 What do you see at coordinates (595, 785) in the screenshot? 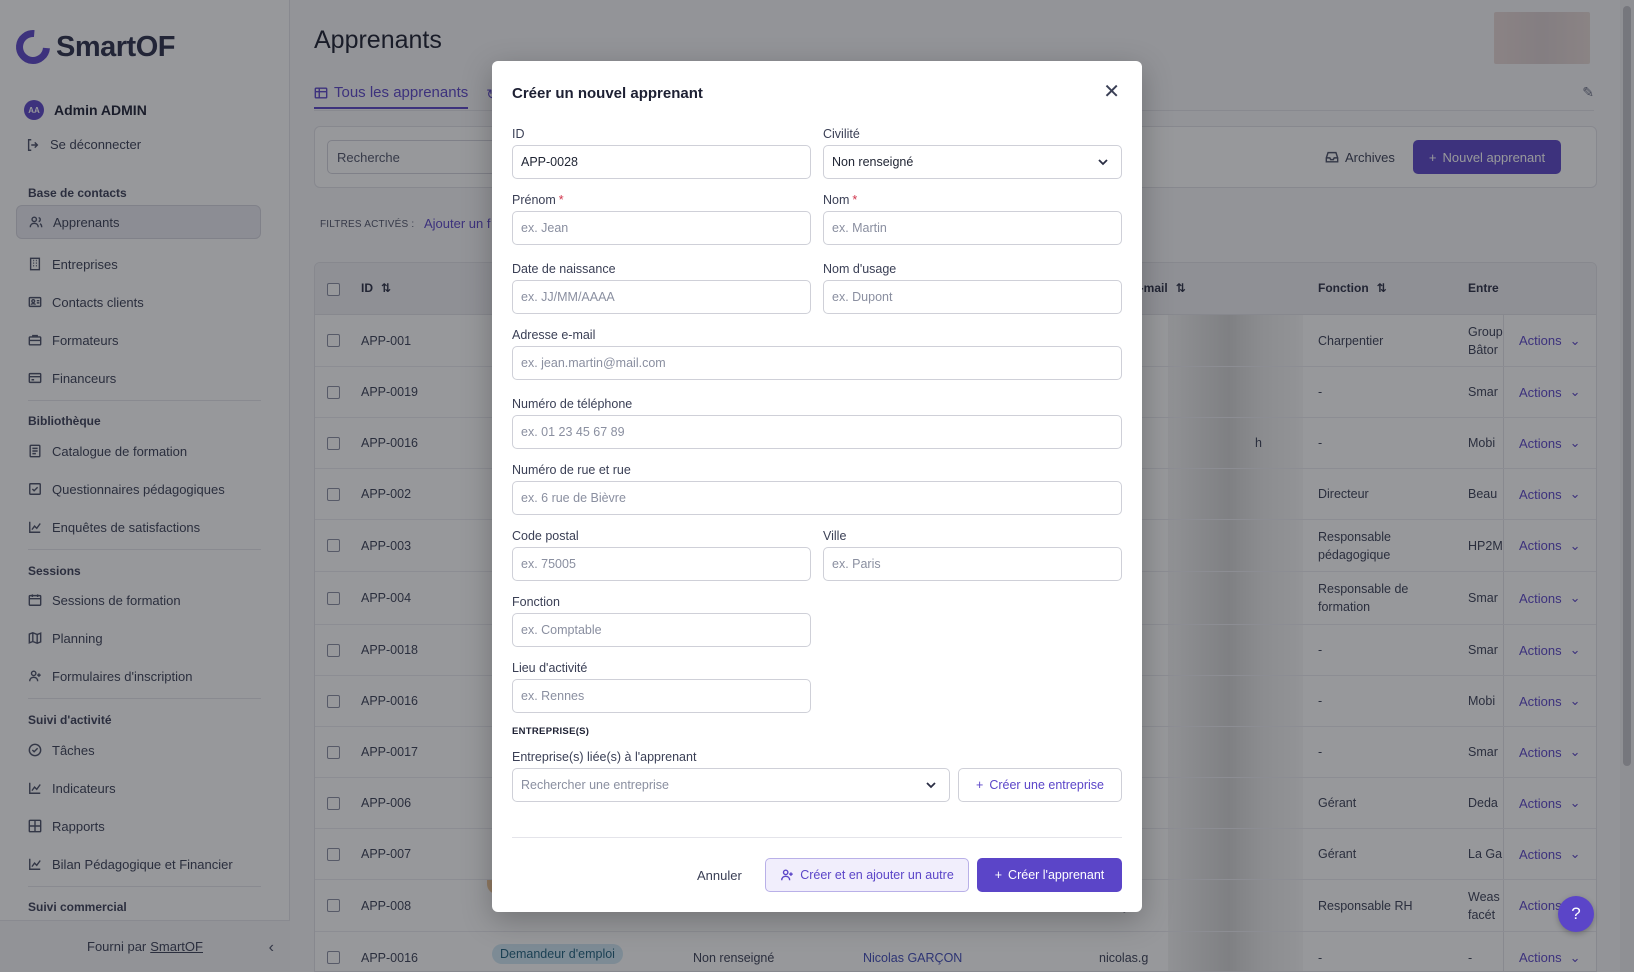
I see `company-search-placeholder: Rechercher une entreprise` at bounding box center [595, 785].